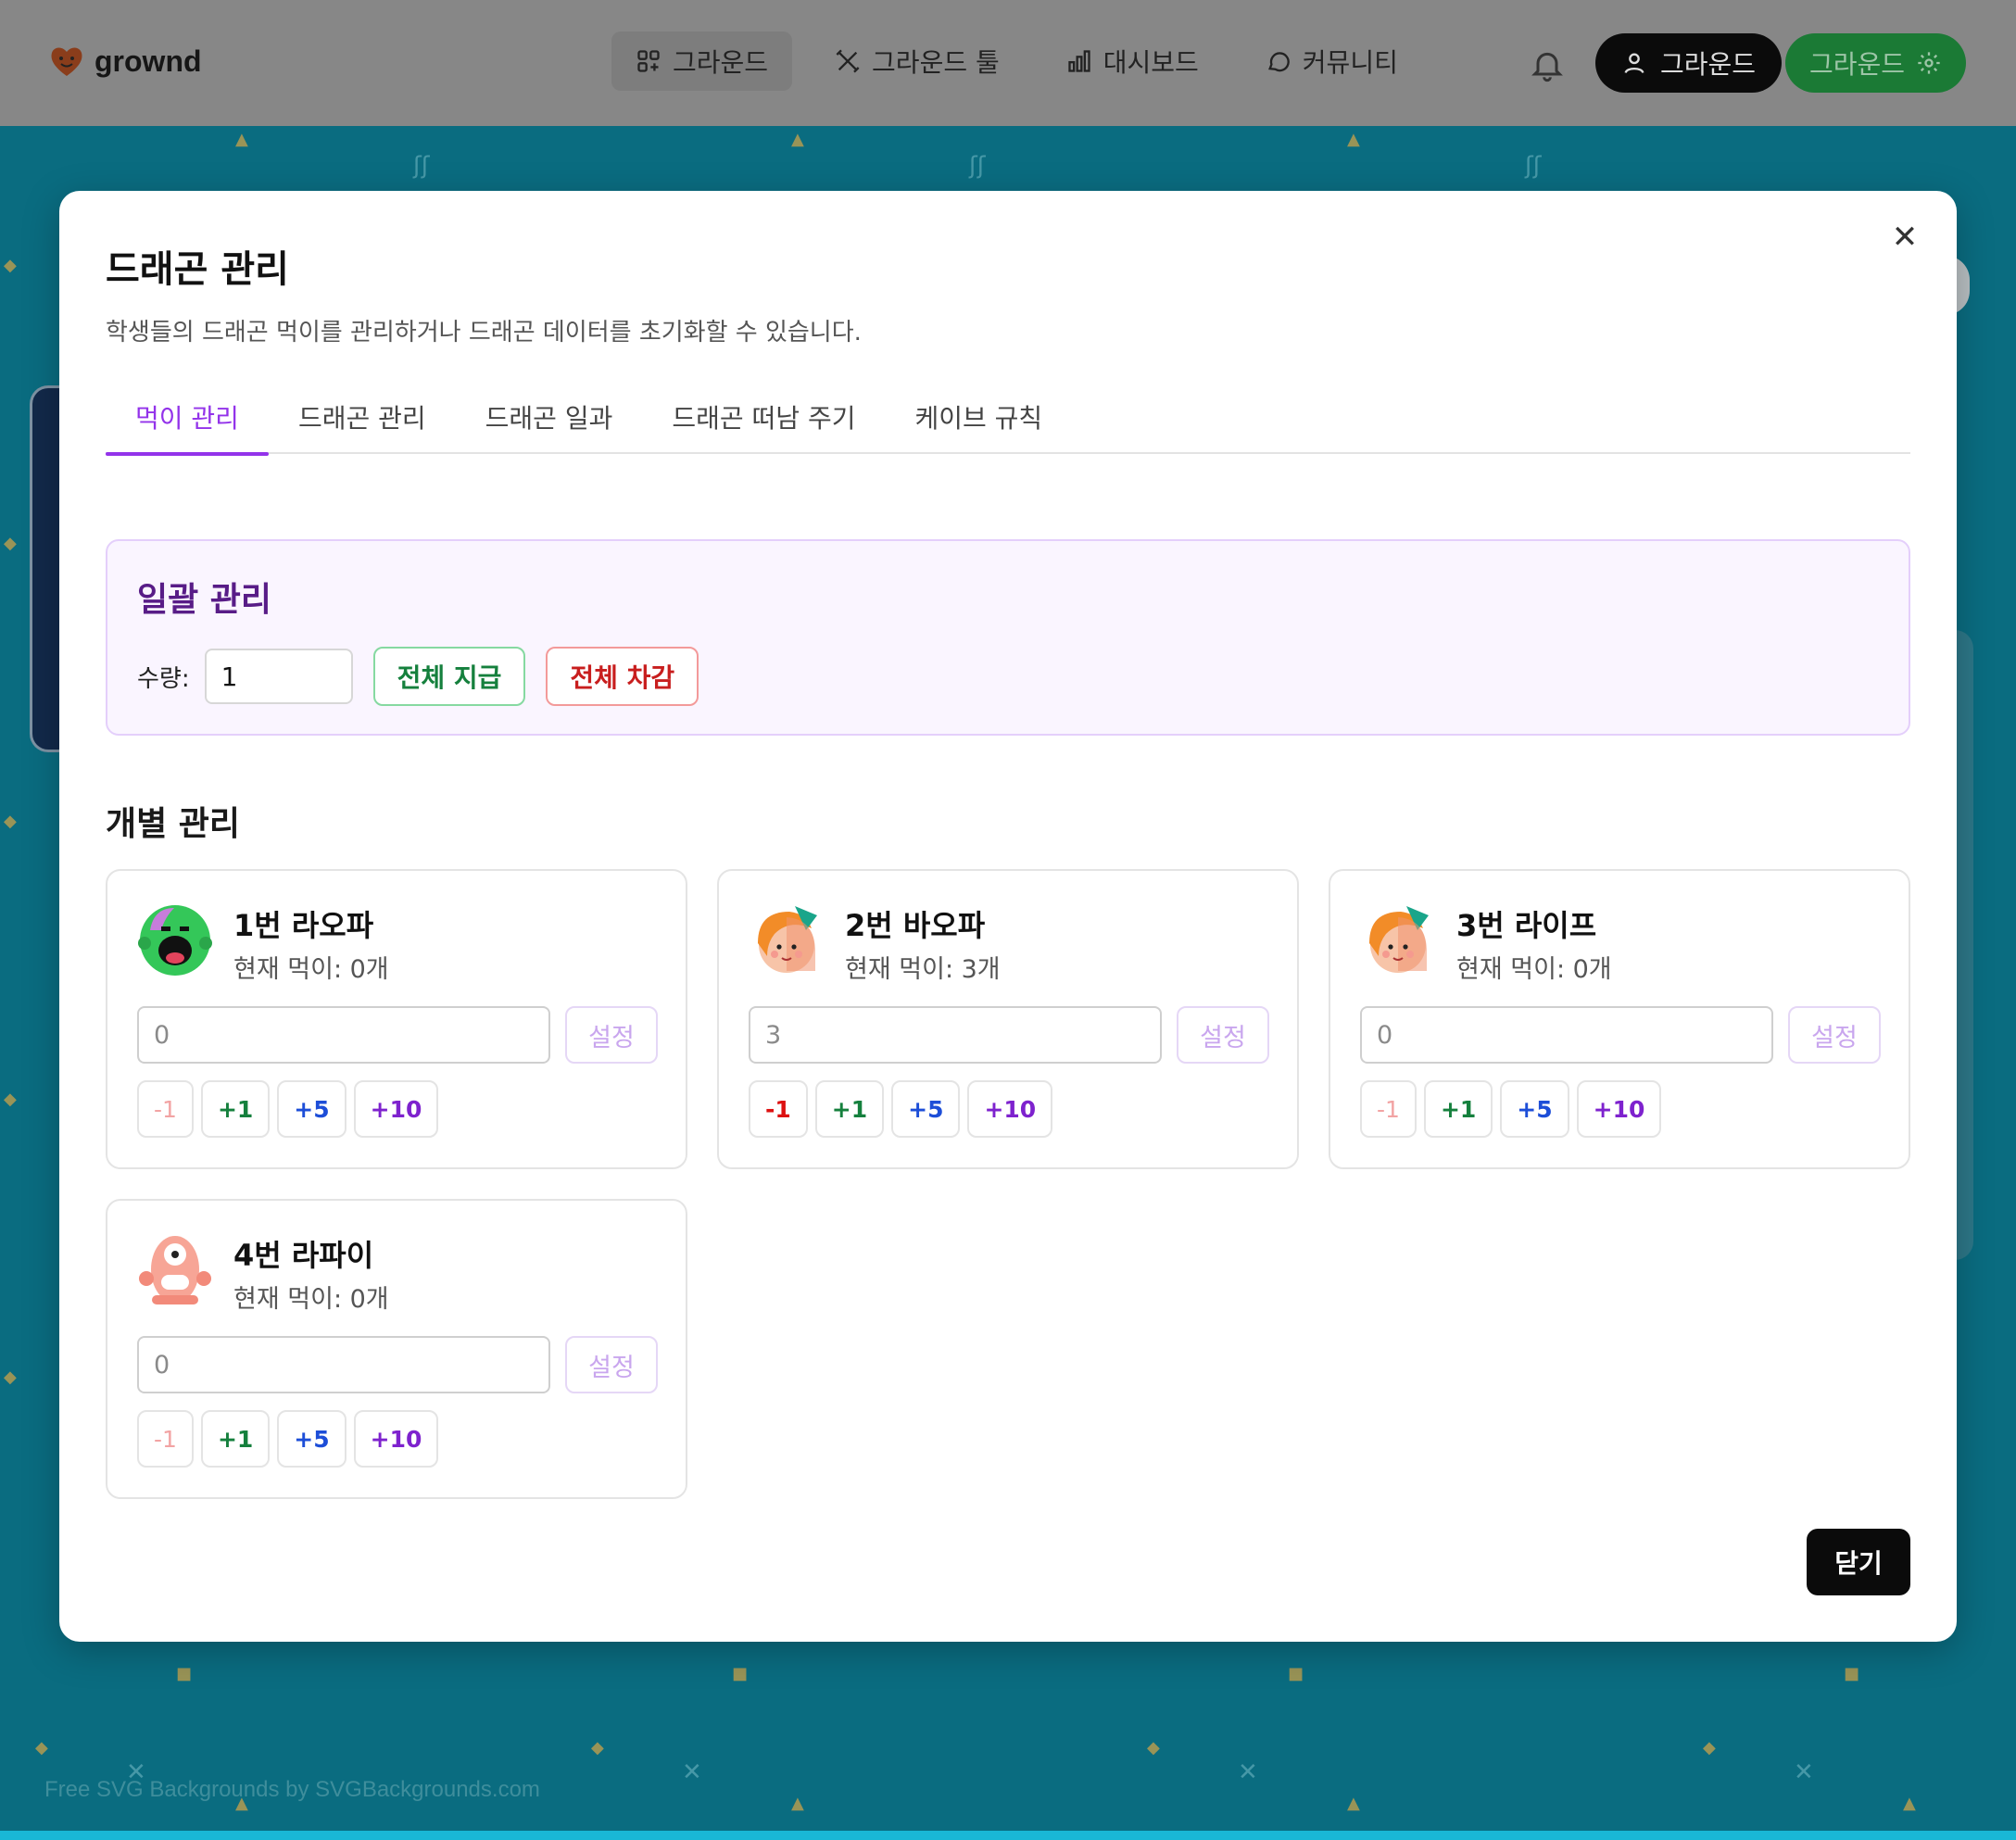  What do you see at coordinates (1708, 64) in the screenshot?
I see `user-button-label: 그라운드` at bounding box center [1708, 64].